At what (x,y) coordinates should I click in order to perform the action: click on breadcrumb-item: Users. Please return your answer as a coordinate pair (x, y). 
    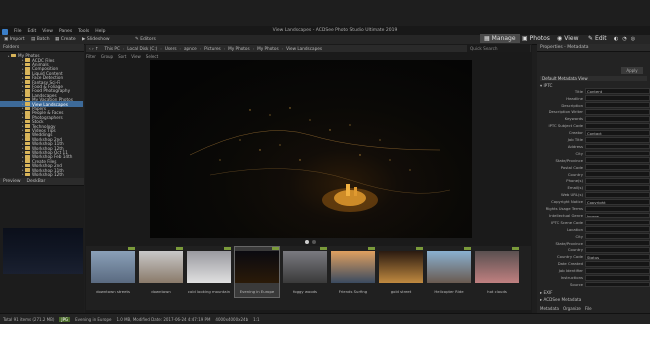
    Looking at the image, I should click on (171, 48).